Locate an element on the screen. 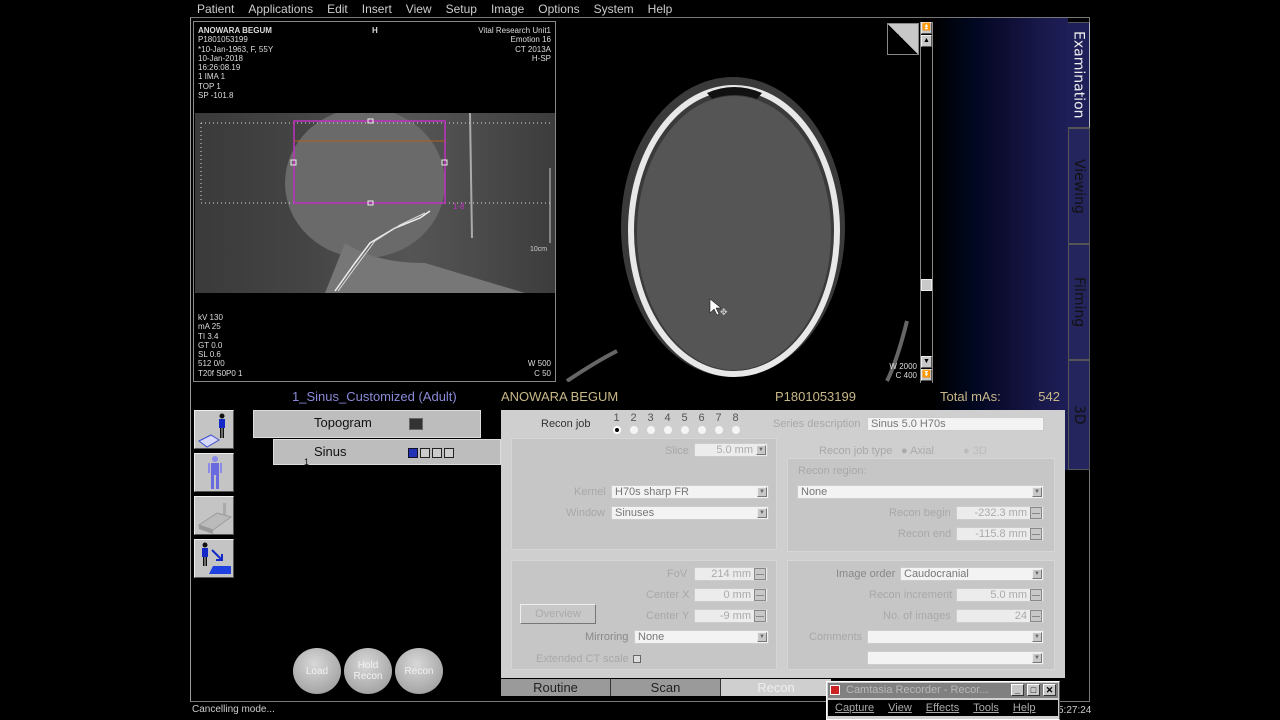 The height and width of the screenshot is (720, 1280). num-images-label: No. of images is located at coordinates (917, 616).